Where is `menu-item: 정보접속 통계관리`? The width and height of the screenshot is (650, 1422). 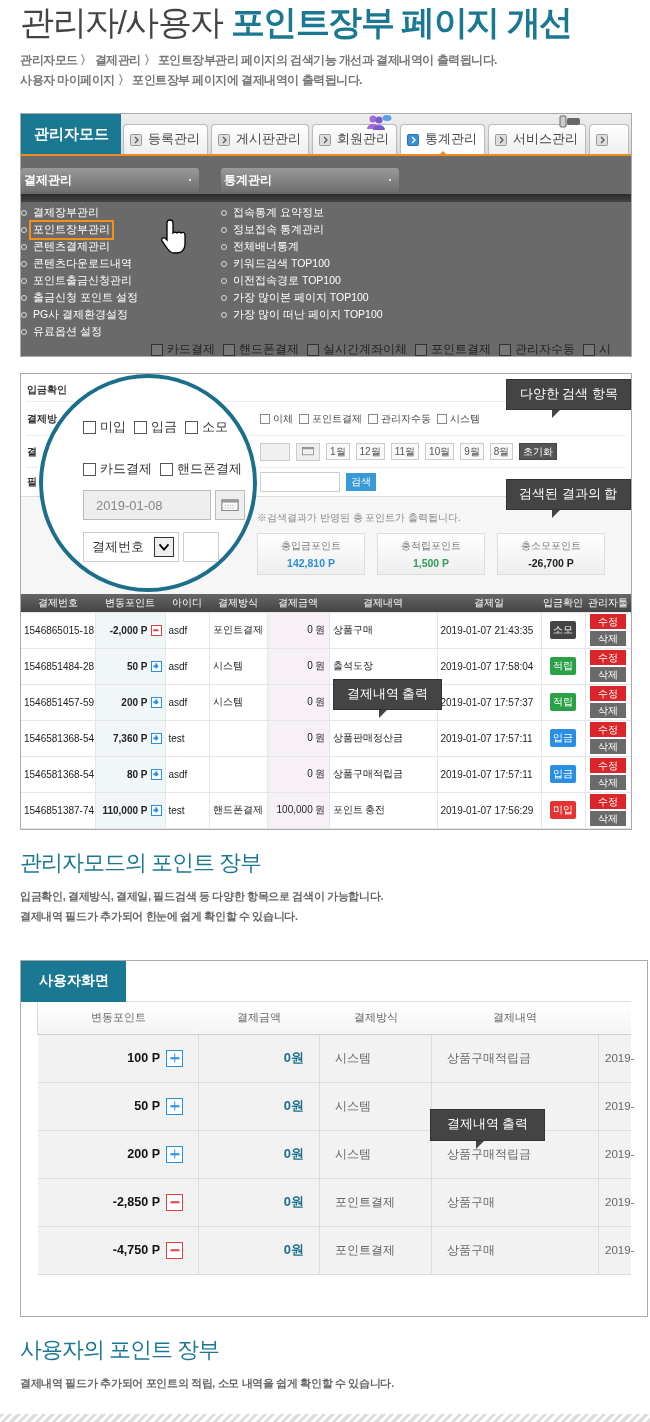 menu-item: 정보접속 통계관리 is located at coordinates (278, 229).